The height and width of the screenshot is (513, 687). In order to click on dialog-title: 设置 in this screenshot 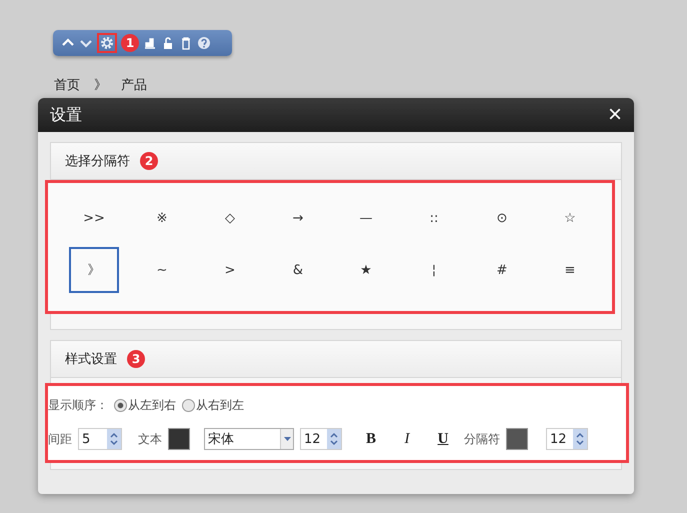, I will do `click(66, 115)`.